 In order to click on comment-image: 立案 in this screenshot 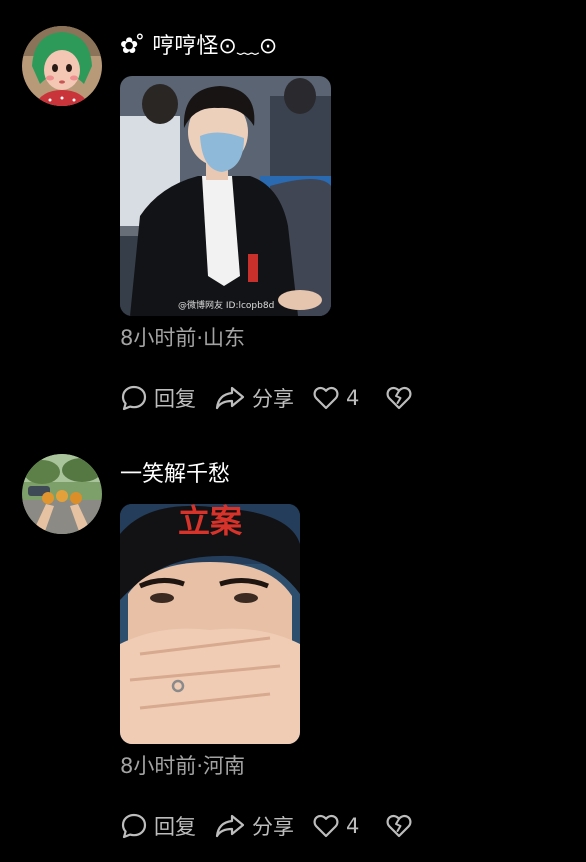, I will do `click(210, 624)`.